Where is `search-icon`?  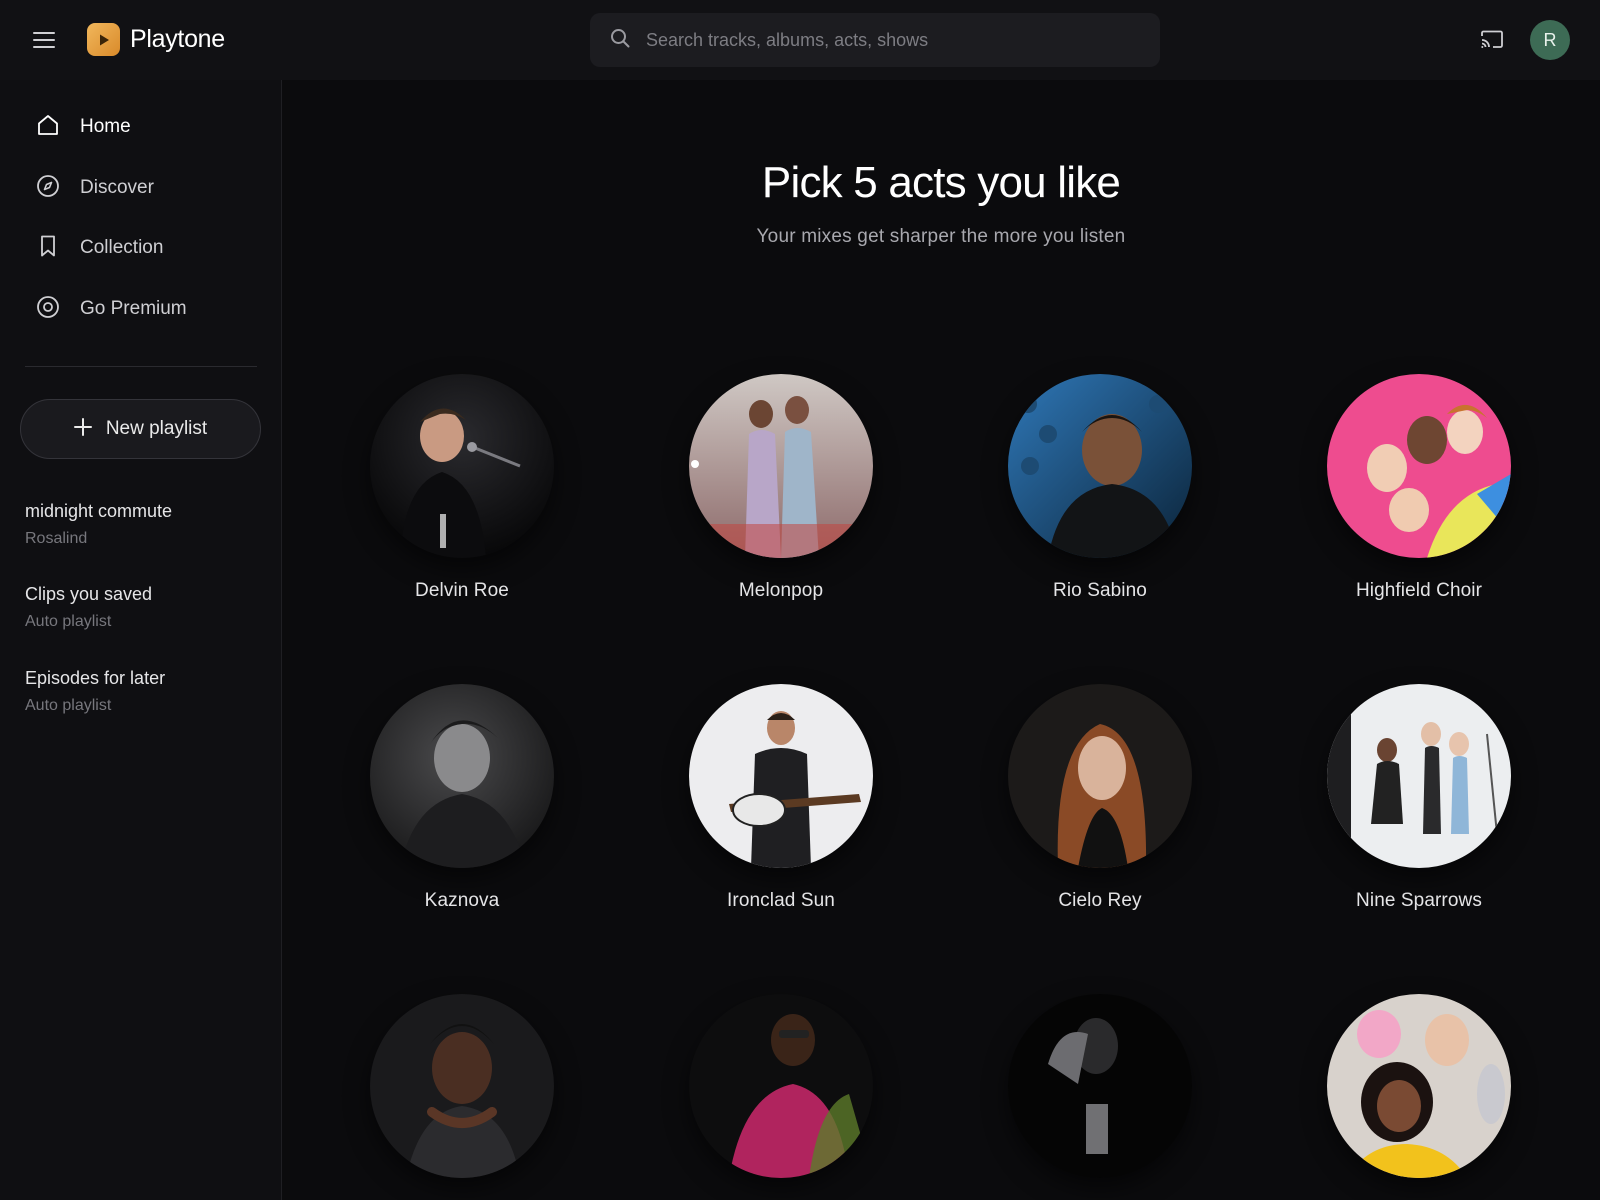 search-icon is located at coordinates (620, 40).